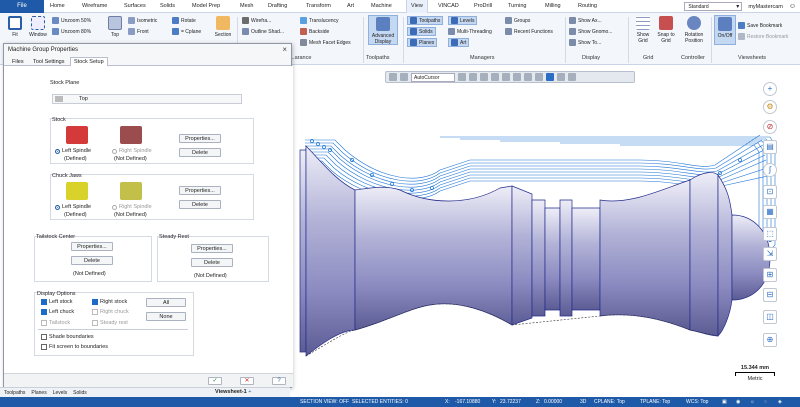 This screenshot has height=407, width=800. Describe the element at coordinates (495, 77) in the screenshot. I see `window-select-icon` at that location.